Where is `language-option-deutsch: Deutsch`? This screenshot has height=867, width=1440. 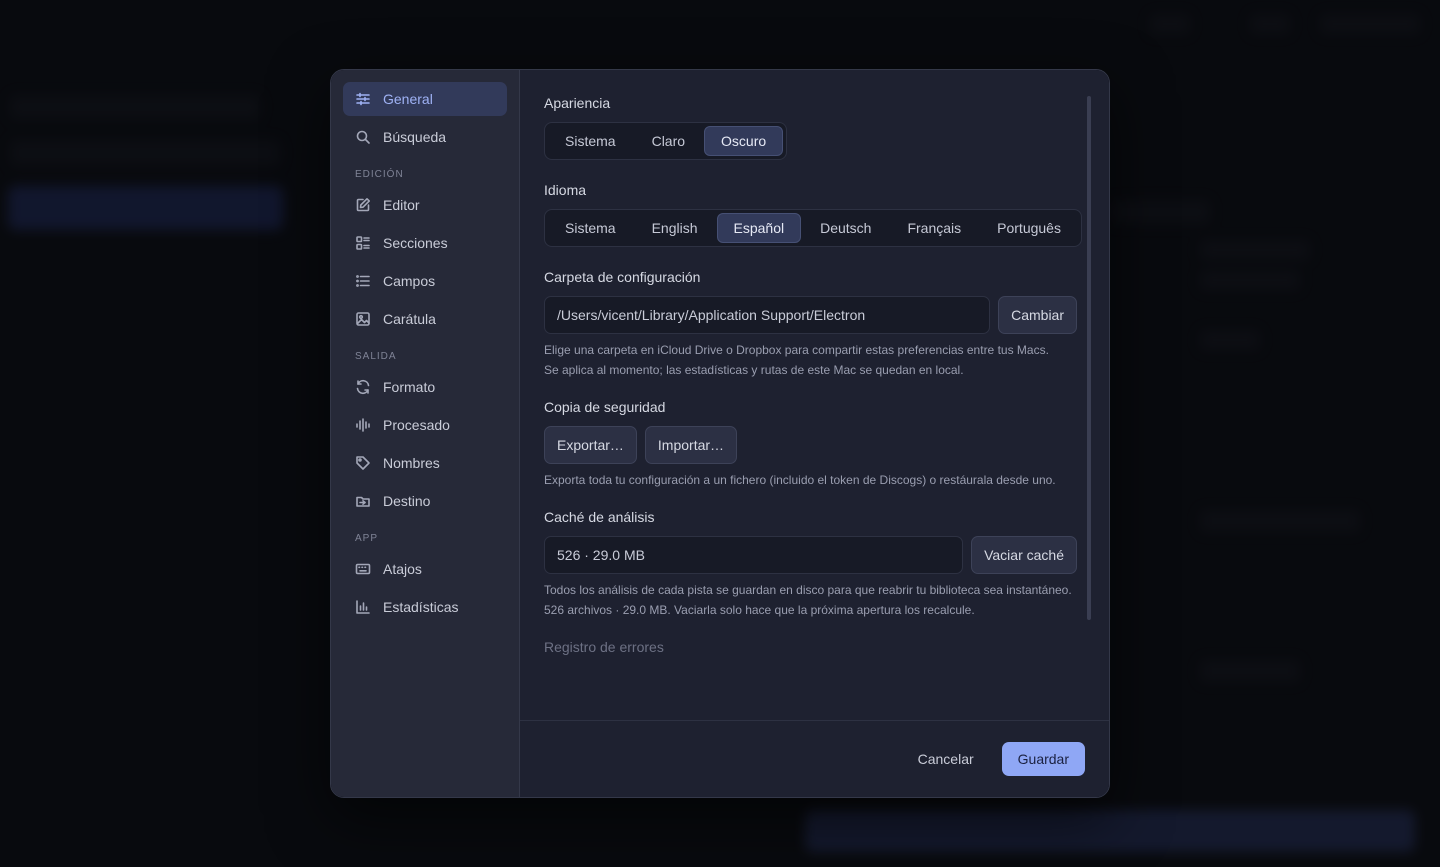
language-option-deutsch: Deutsch is located at coordinates (845, 228).